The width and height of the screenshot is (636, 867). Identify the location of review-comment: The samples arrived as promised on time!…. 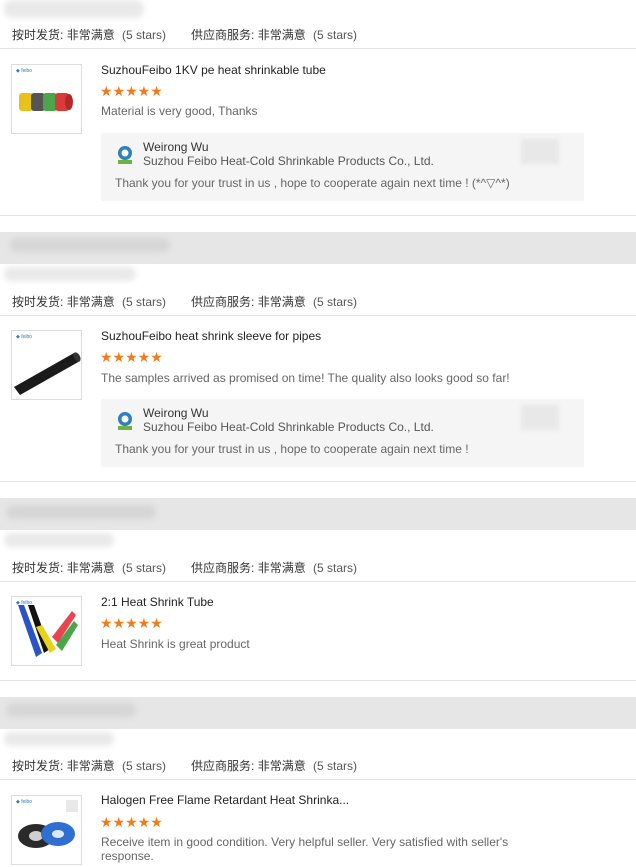
(305, 378).